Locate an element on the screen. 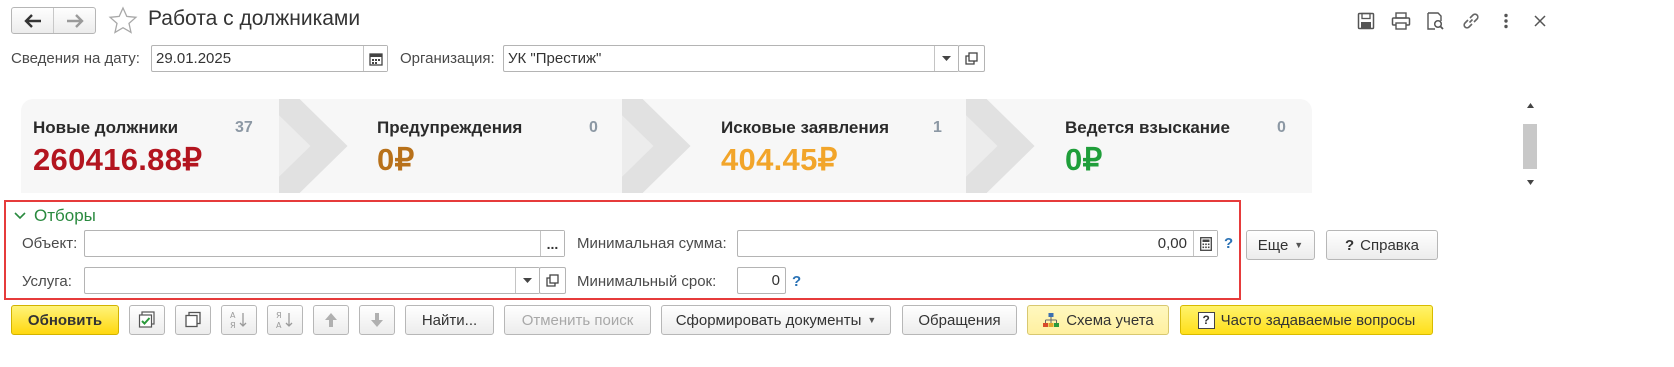 This screenshot has height=367, width=1674. navigation-buttons is located at coordinates (53, 20).